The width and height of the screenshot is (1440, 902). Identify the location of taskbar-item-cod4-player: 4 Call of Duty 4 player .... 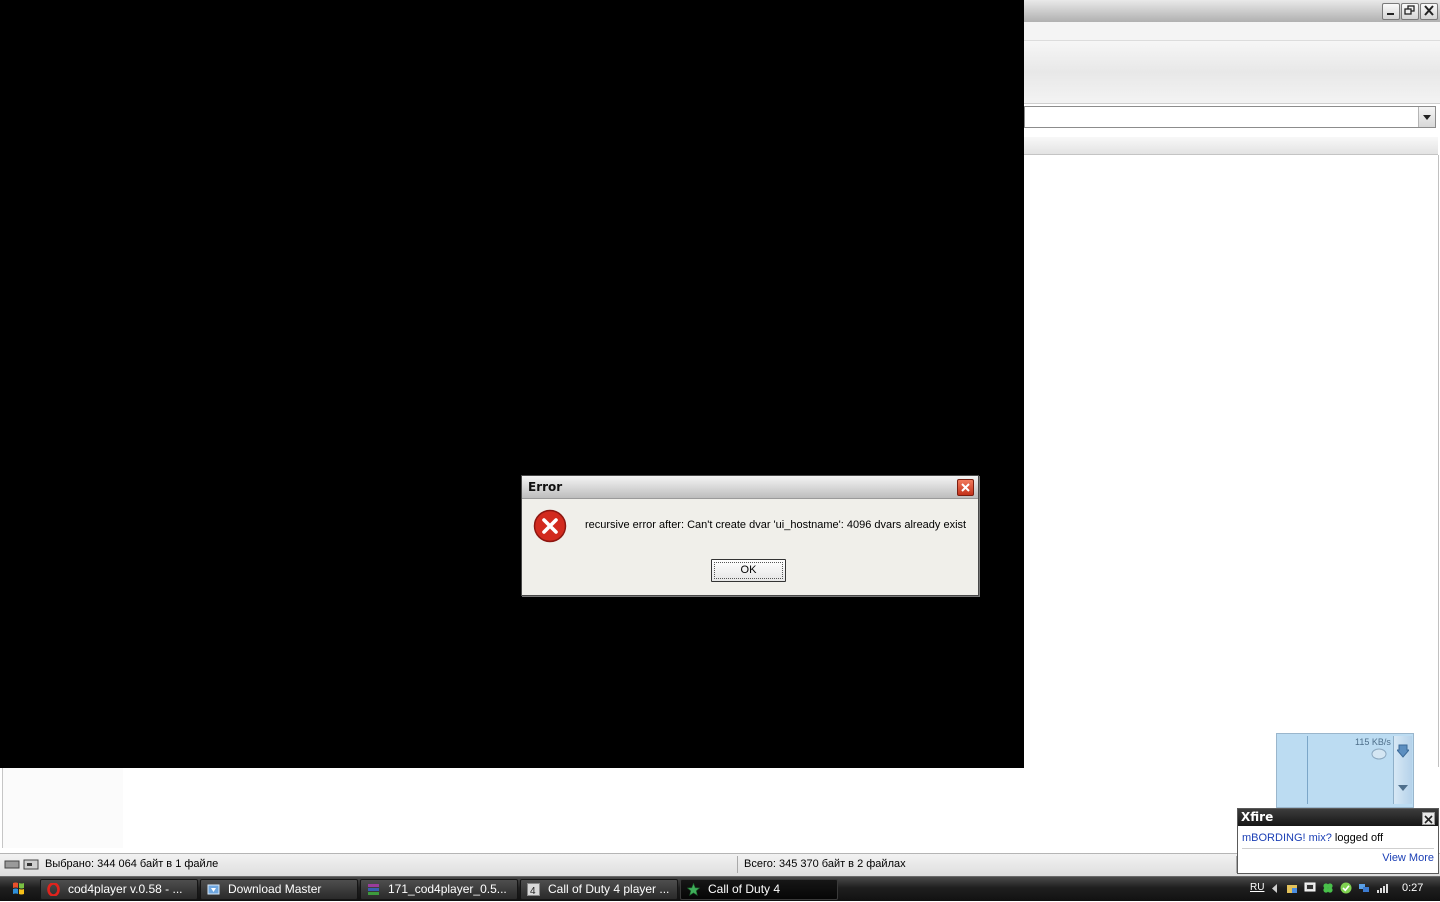
(599, 889).